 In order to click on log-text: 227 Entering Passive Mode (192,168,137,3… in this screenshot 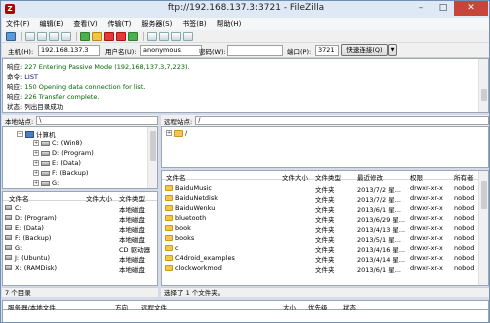, I will do `click(107, 67)`.